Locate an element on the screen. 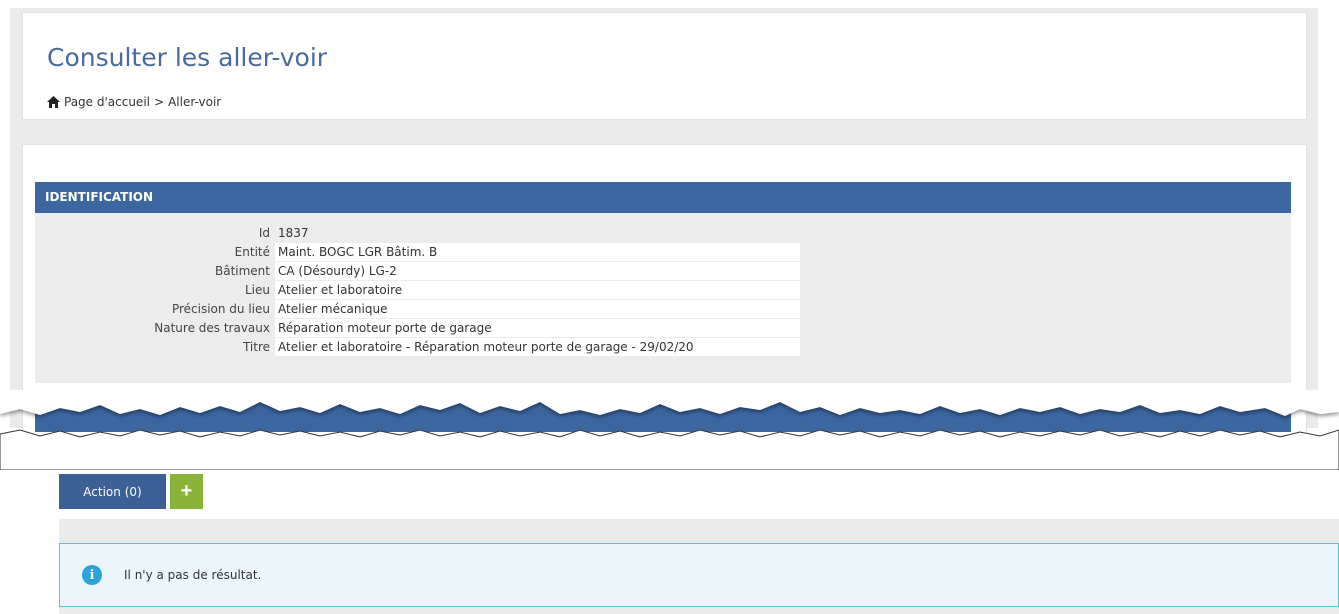  field-row-precision-lieu: Précision du lieu Atelier mécanique is located at coordinates (417, 309).